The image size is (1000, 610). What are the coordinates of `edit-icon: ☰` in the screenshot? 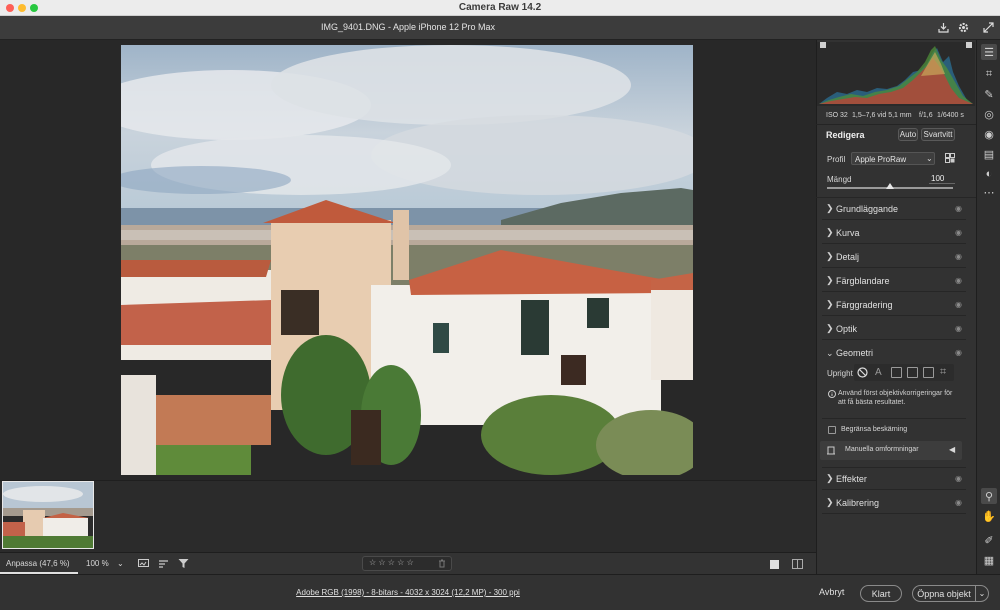 It's located at (989, 52).